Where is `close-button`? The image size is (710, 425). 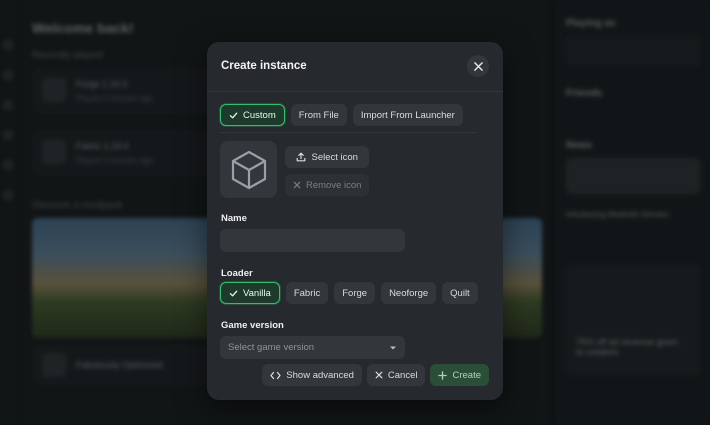
close-button is located at coordinates (478, 66).